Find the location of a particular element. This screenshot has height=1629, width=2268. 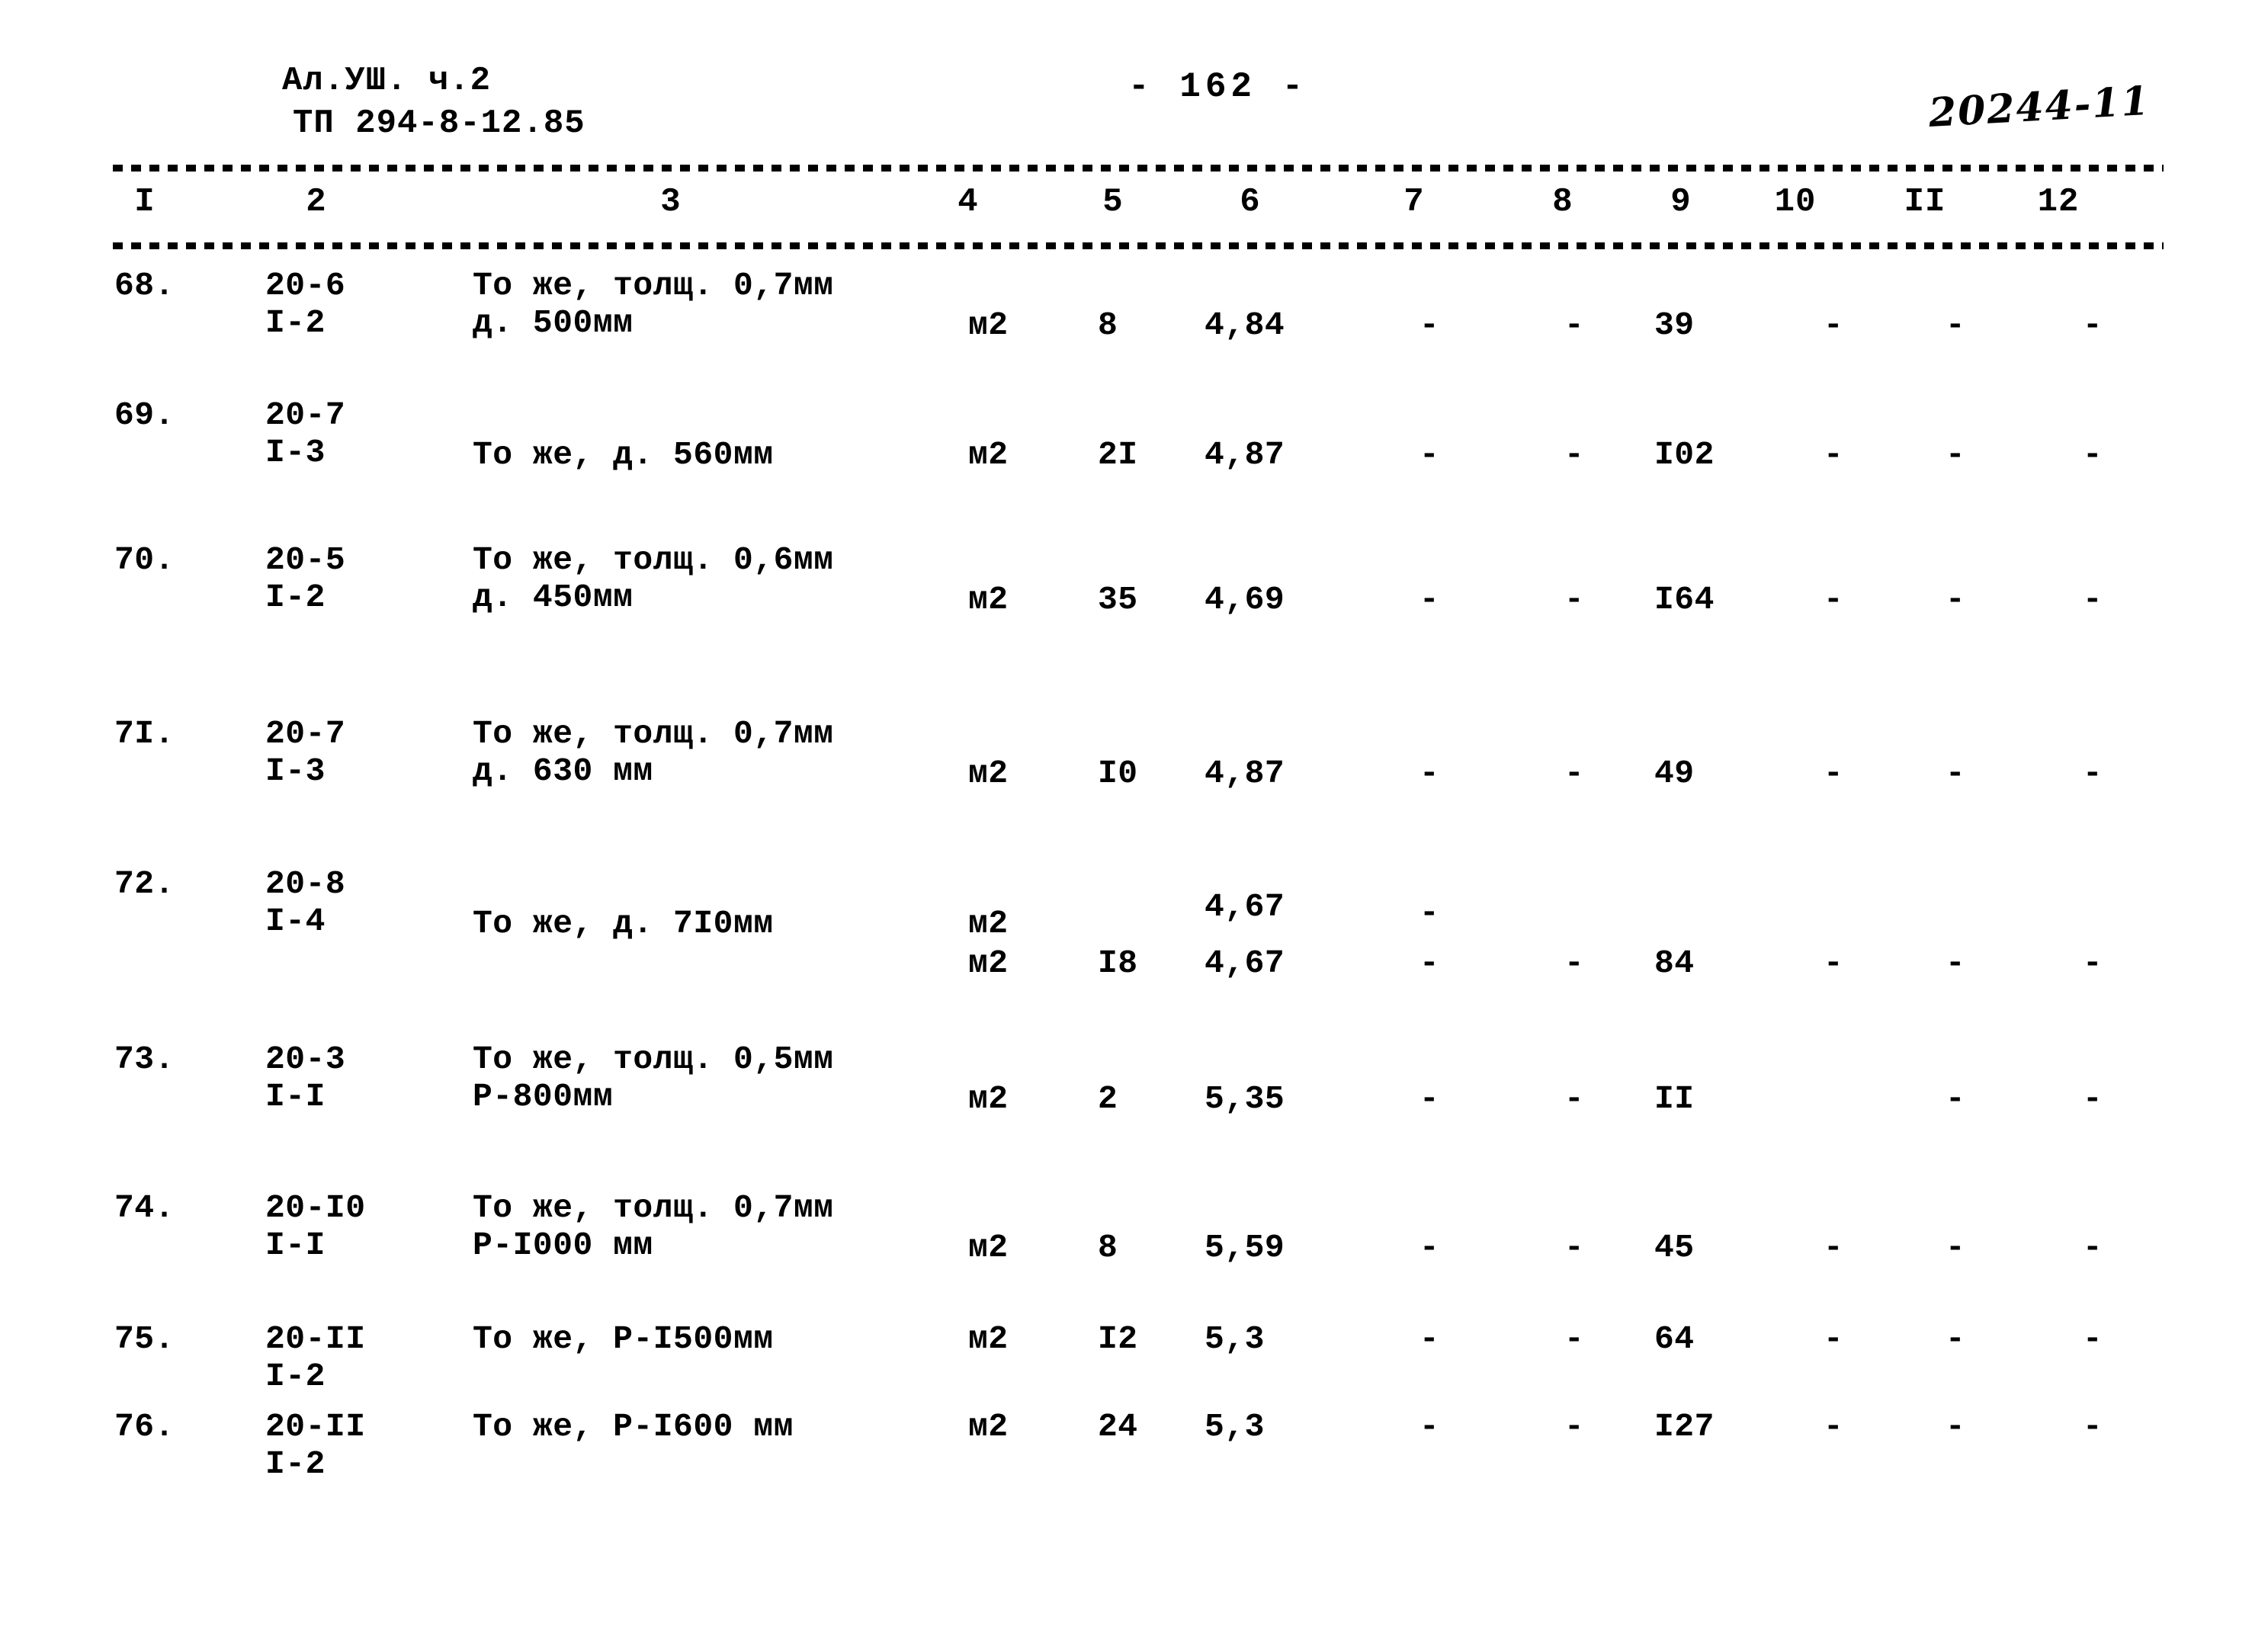

row-rate: 4,69 is located at coordinates (1245, 599).